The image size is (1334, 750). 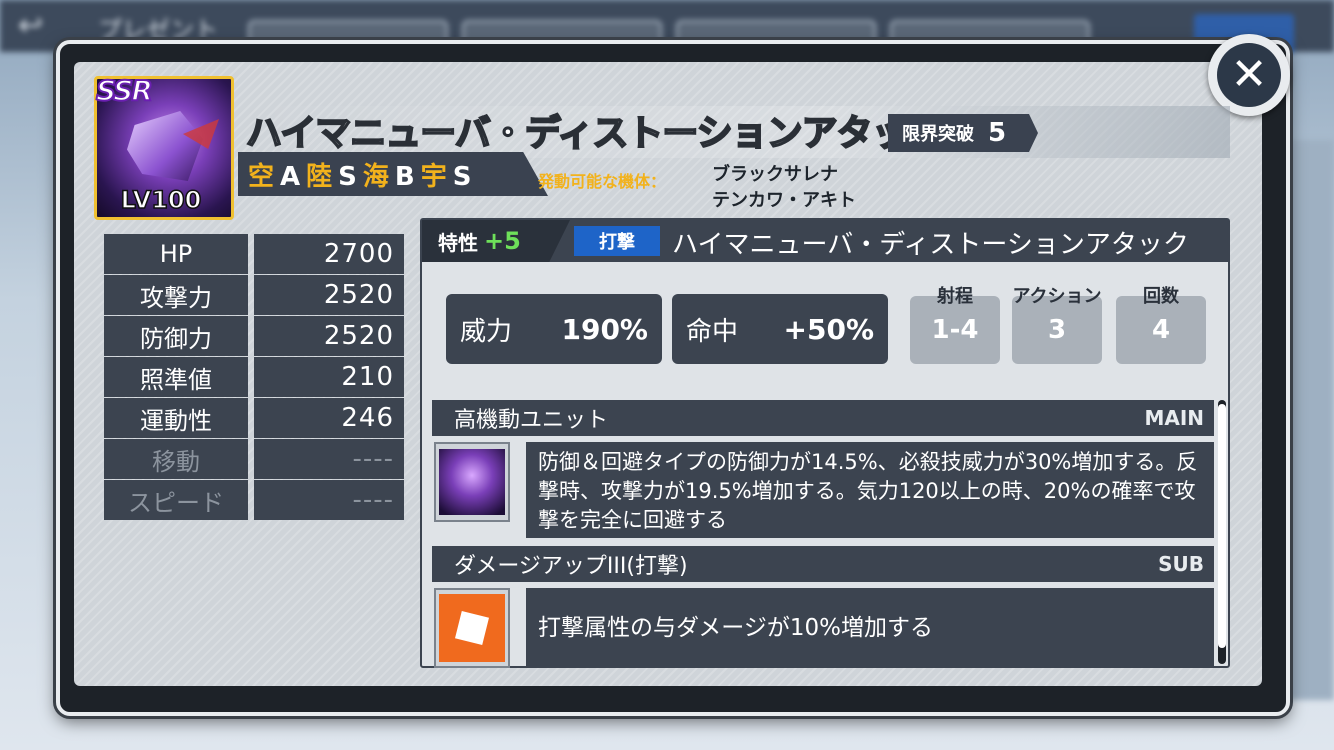 I want to click on pilot-name: ブラックサレナ, so click(x=775, y=174).